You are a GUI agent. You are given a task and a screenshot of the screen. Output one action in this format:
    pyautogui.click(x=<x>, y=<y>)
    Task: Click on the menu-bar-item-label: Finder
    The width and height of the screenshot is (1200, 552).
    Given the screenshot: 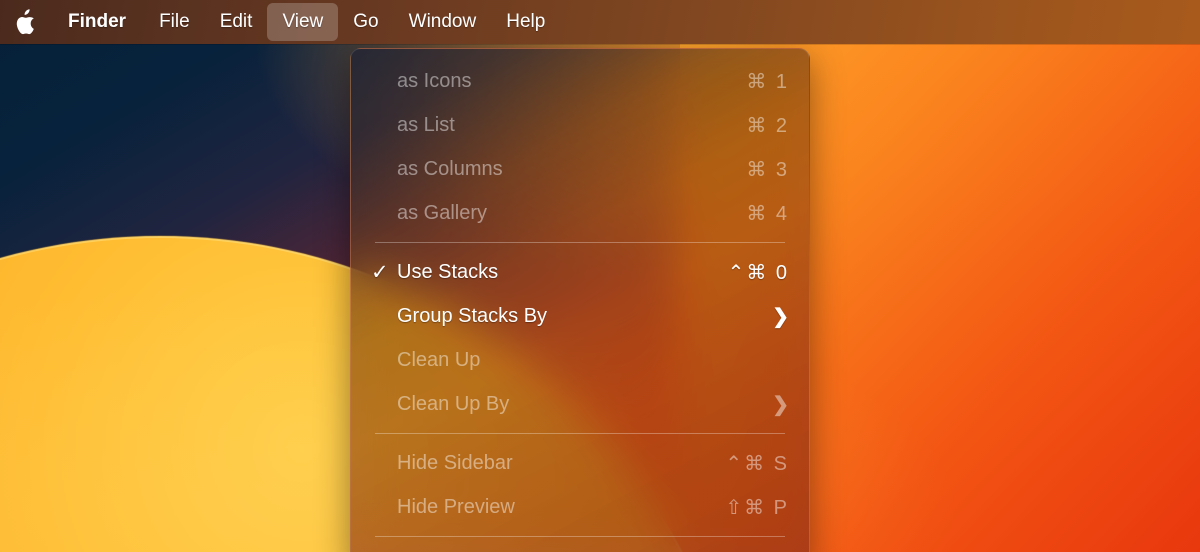 What is the action you would take?
    pyautogui.click(x=97, y=21)
    